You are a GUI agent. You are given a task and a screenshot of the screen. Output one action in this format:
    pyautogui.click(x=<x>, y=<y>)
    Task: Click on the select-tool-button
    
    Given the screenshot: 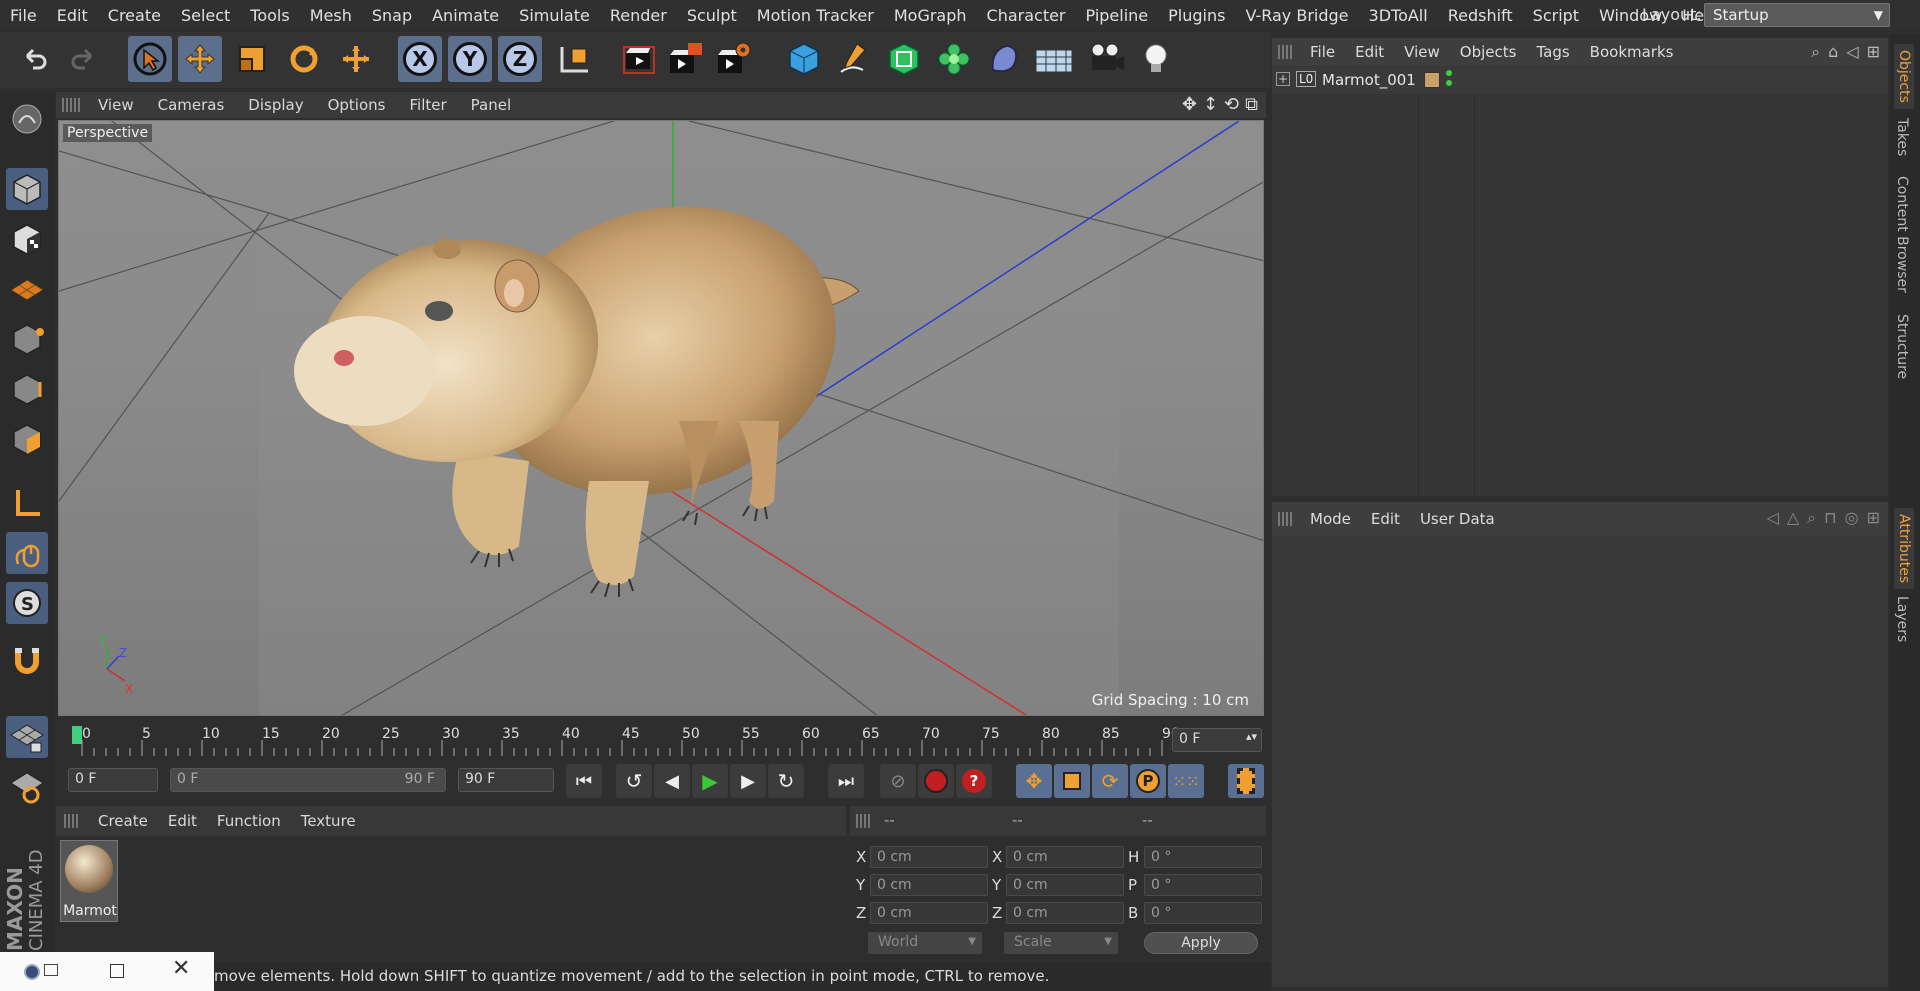 What is the action you would take?
    pyautogui.click(x=150, y=59)
    